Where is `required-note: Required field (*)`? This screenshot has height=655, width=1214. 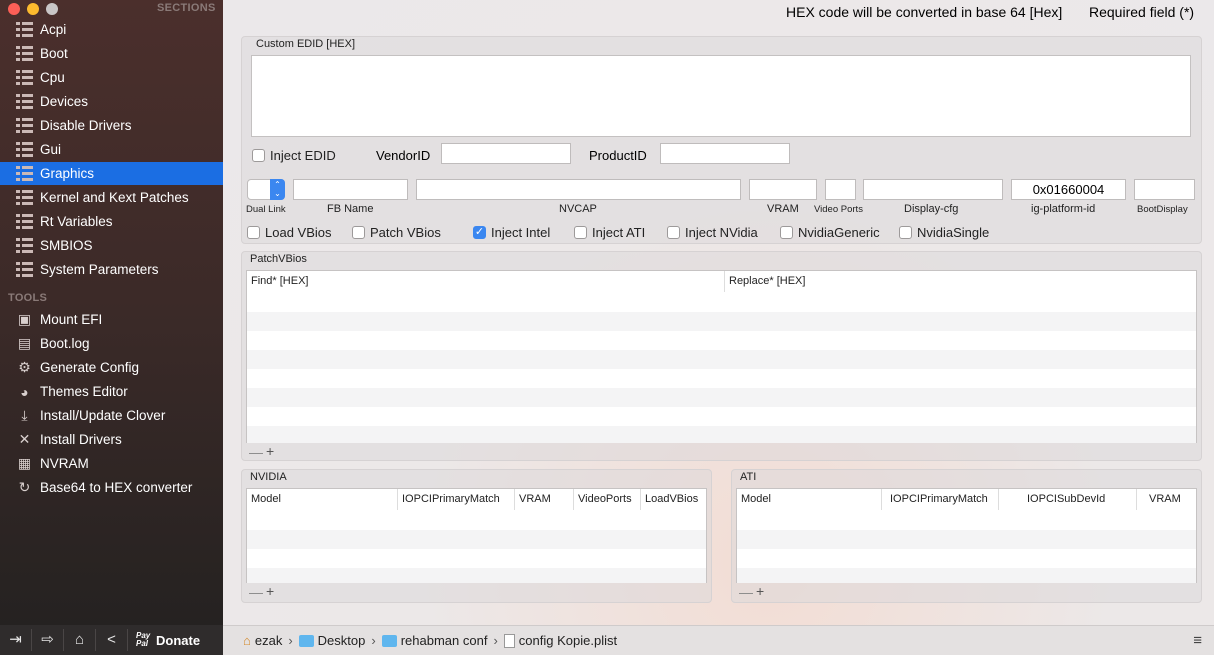
required-note: Required field (*) is located at coordinates (1142, 12).